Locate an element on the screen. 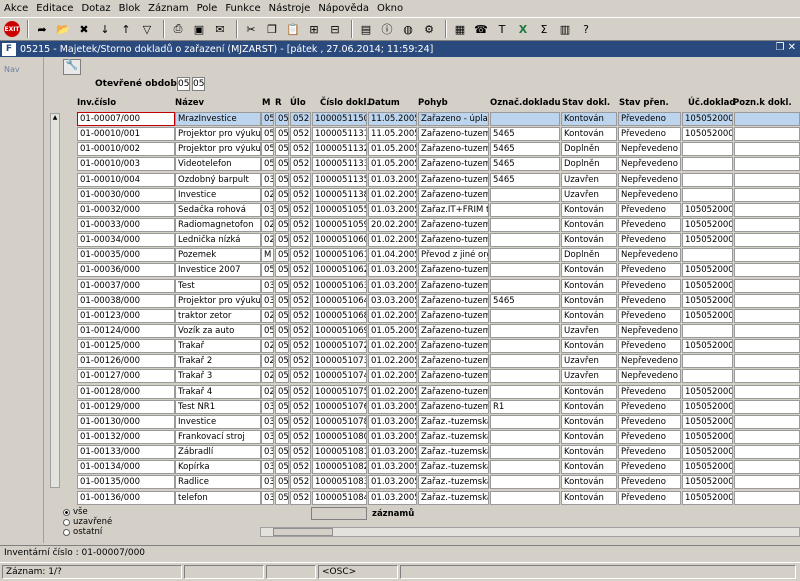  col-header-inv: Inv.číslo is located at coordinates (96, 103).